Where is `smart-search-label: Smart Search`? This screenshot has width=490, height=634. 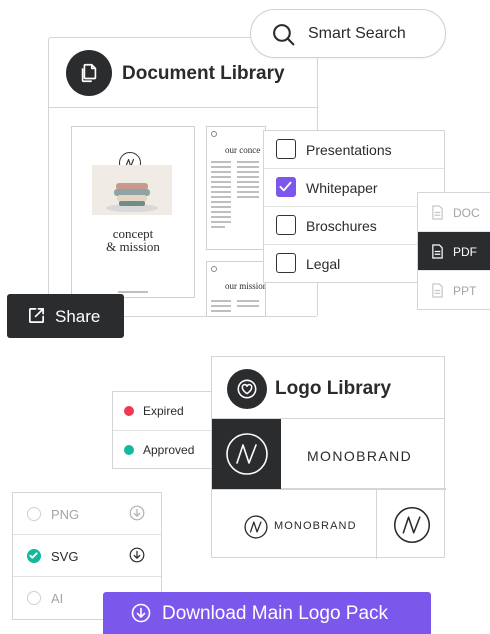 smart-search-label: Smart Search is located at coordinates (357, 33).